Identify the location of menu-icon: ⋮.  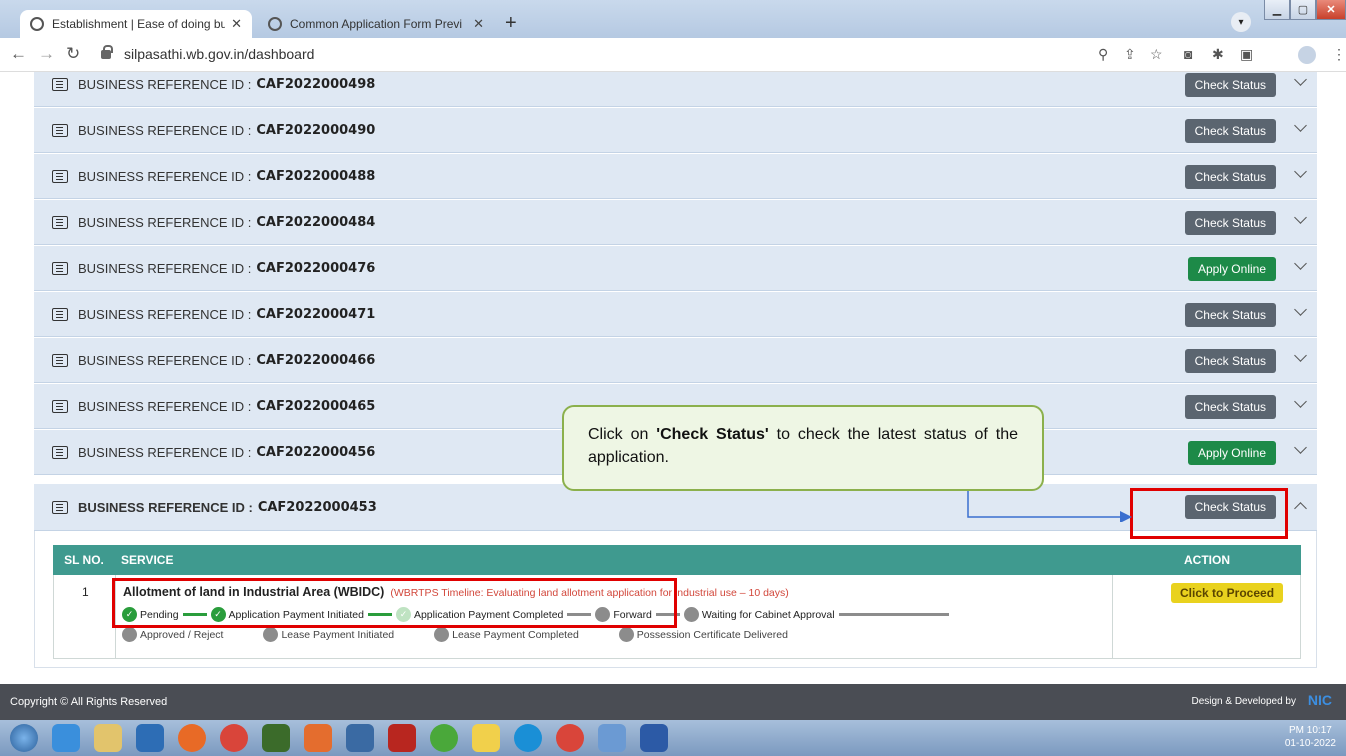
(1339, 54).